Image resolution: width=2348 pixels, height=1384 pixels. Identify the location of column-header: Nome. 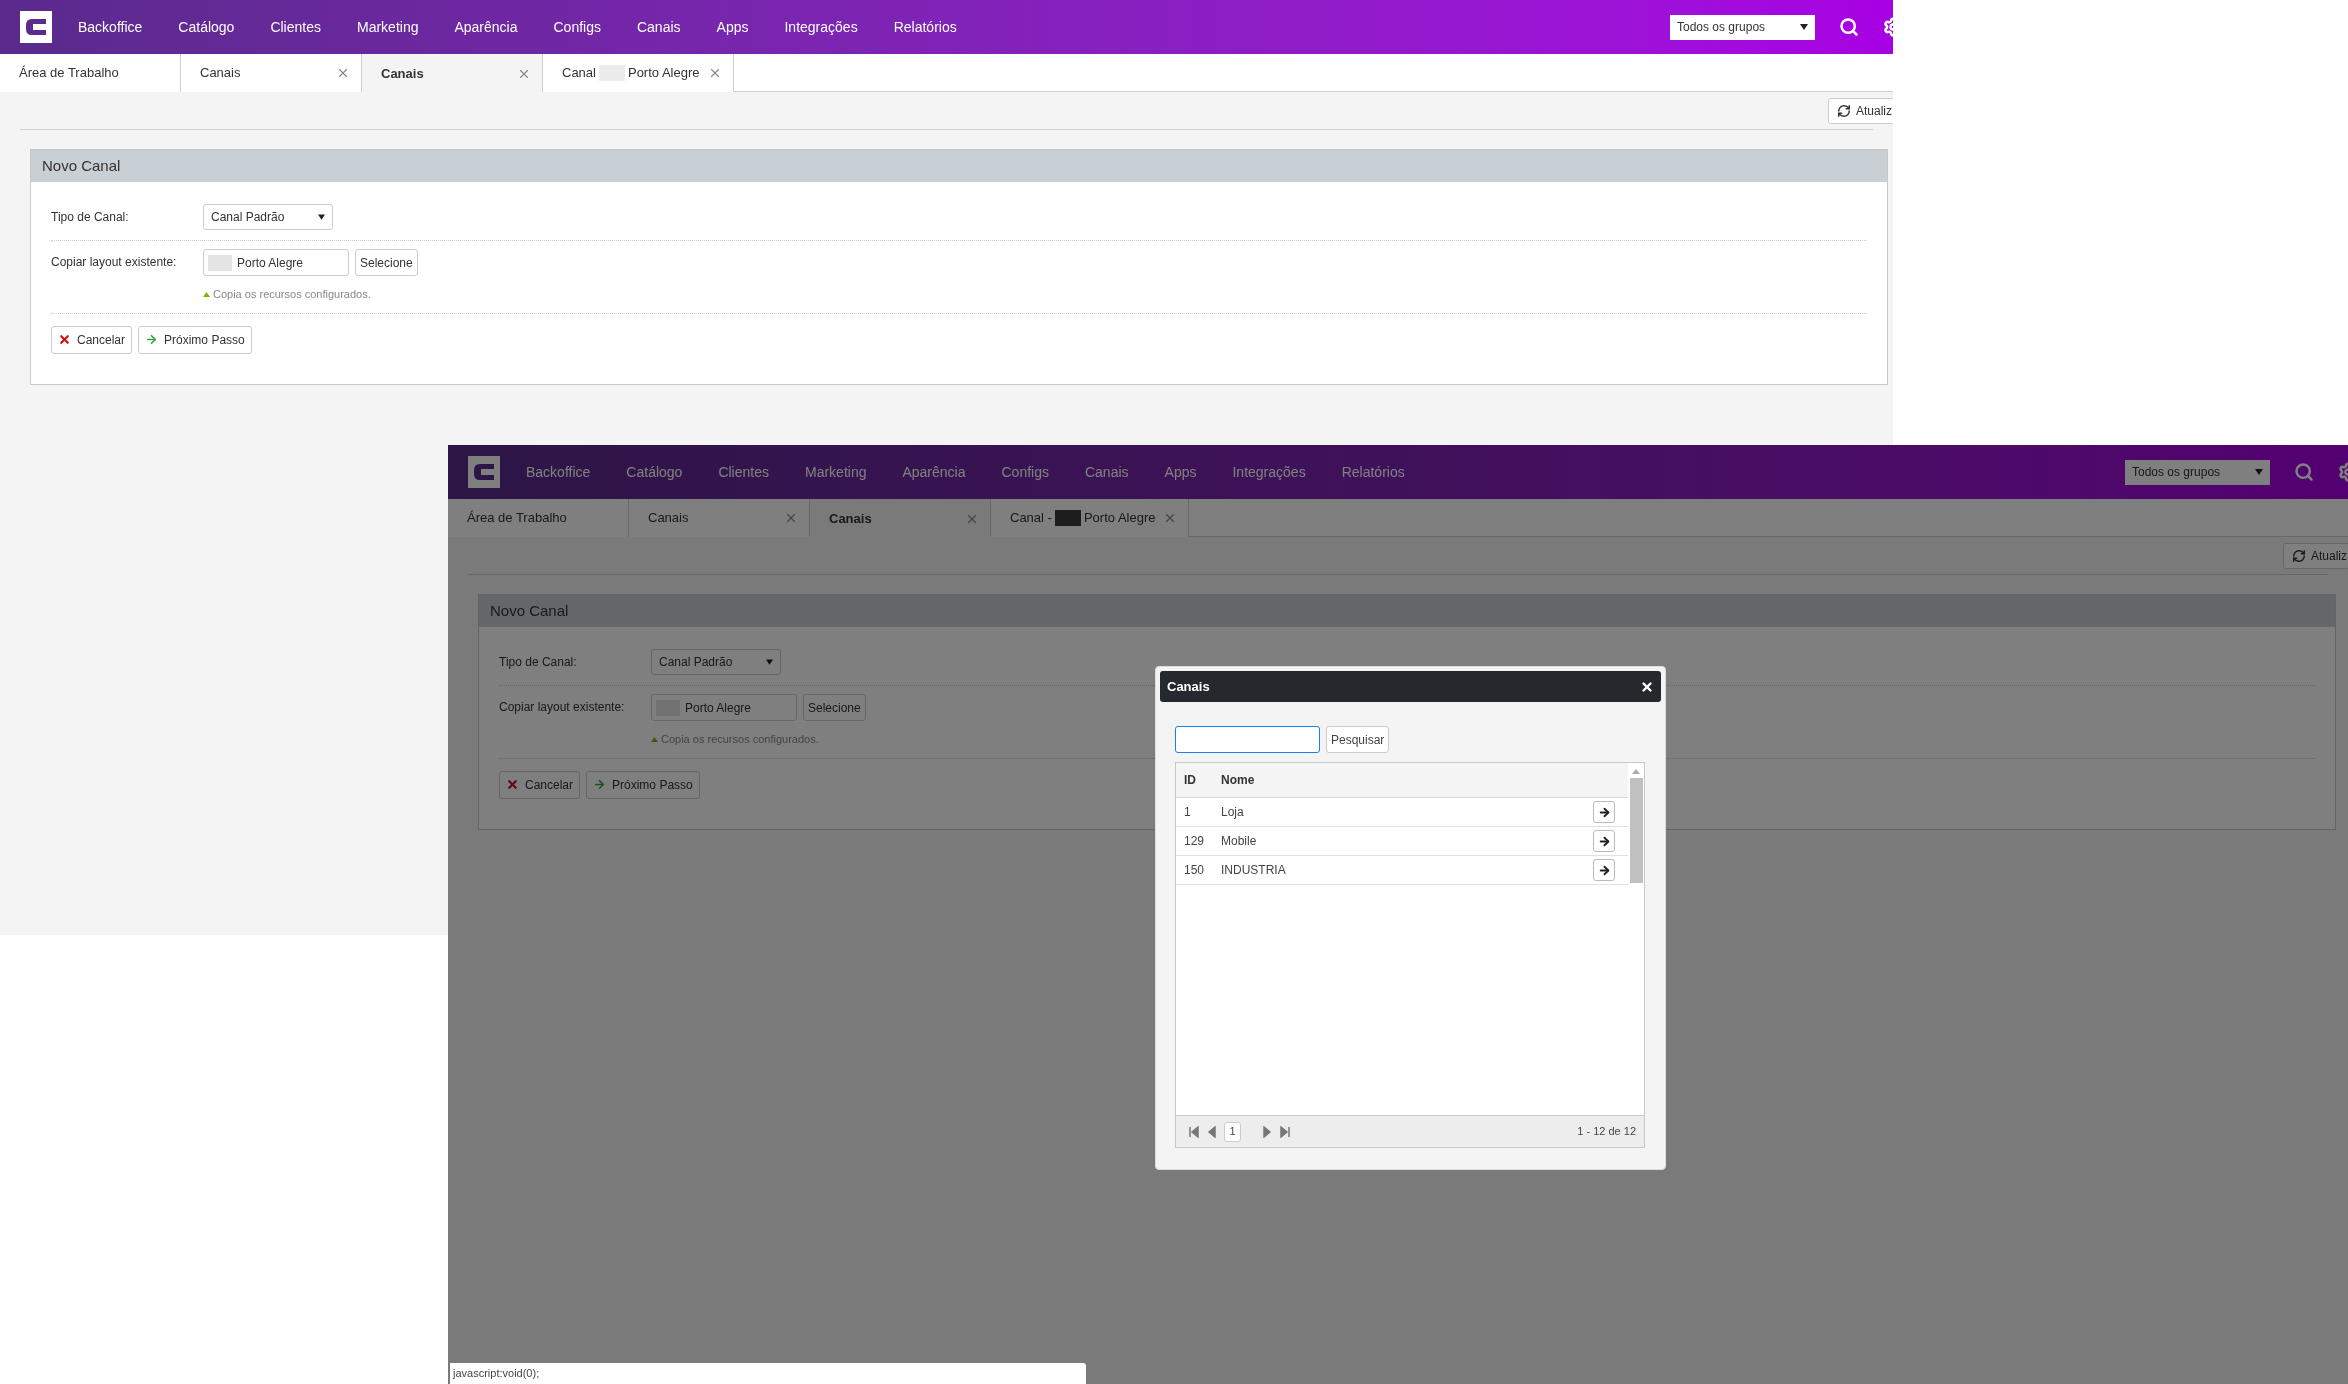
(1238, 780).